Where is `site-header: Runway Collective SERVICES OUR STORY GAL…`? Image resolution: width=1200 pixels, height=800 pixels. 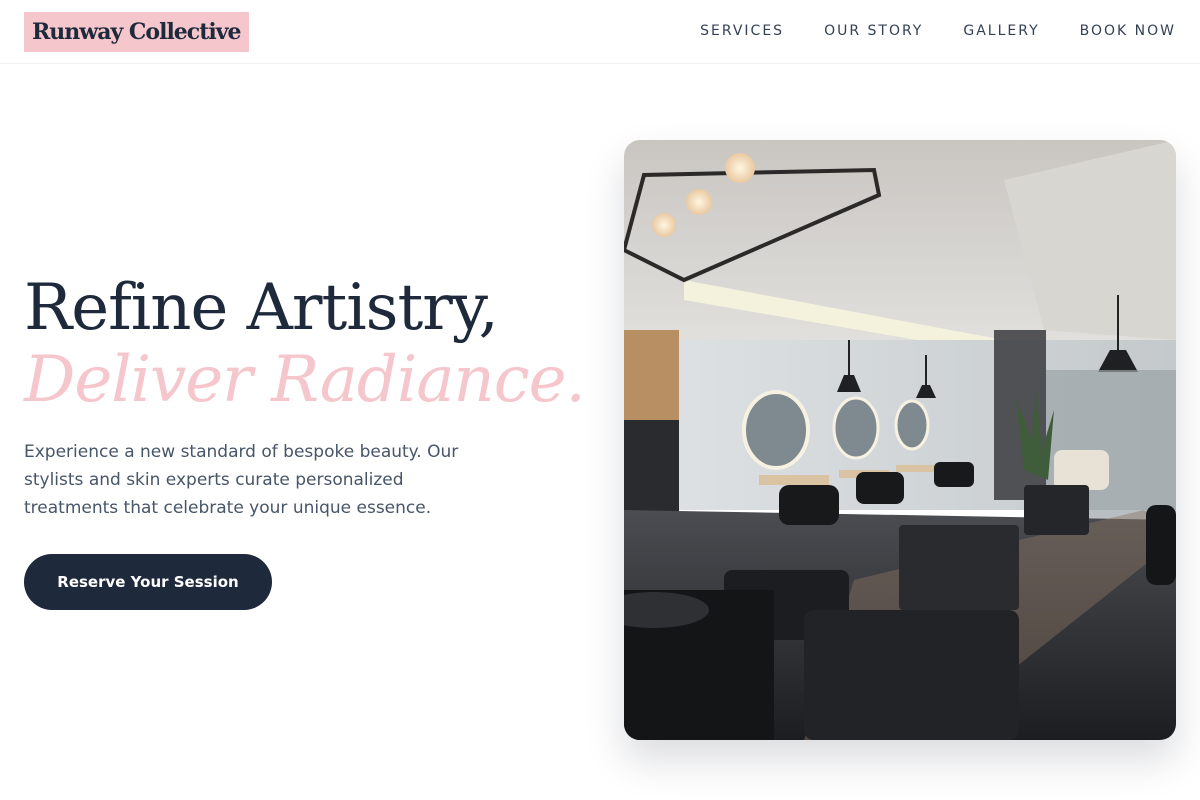
site-header: Runway Collective SERVICES OUR STORY GAL… is located at coordinates (600, 32).